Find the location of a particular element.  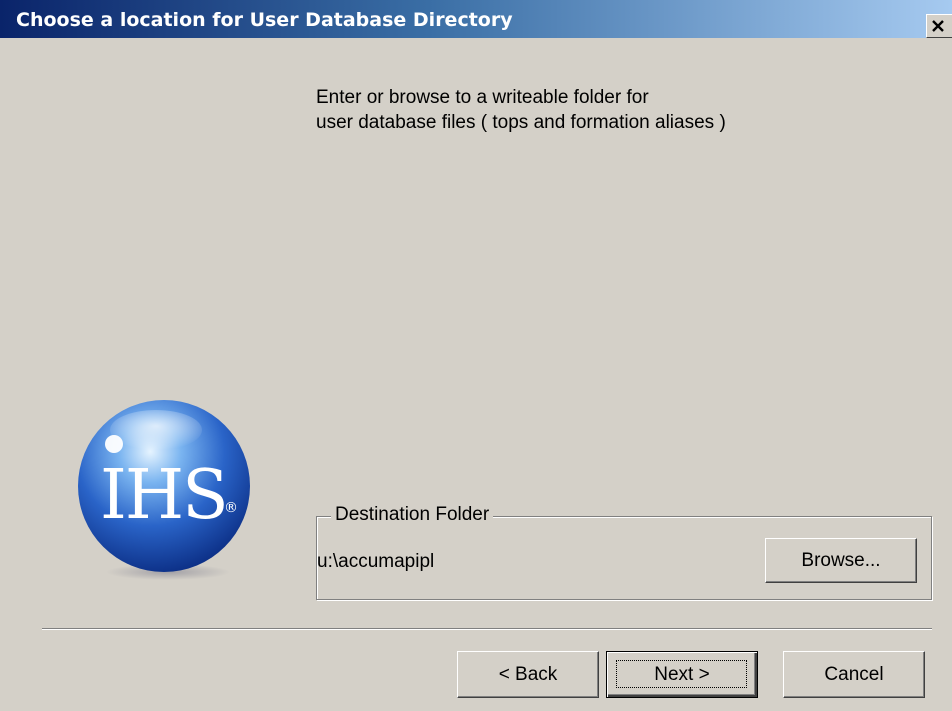

next-button: Next > is located at coordinates (682, 674).